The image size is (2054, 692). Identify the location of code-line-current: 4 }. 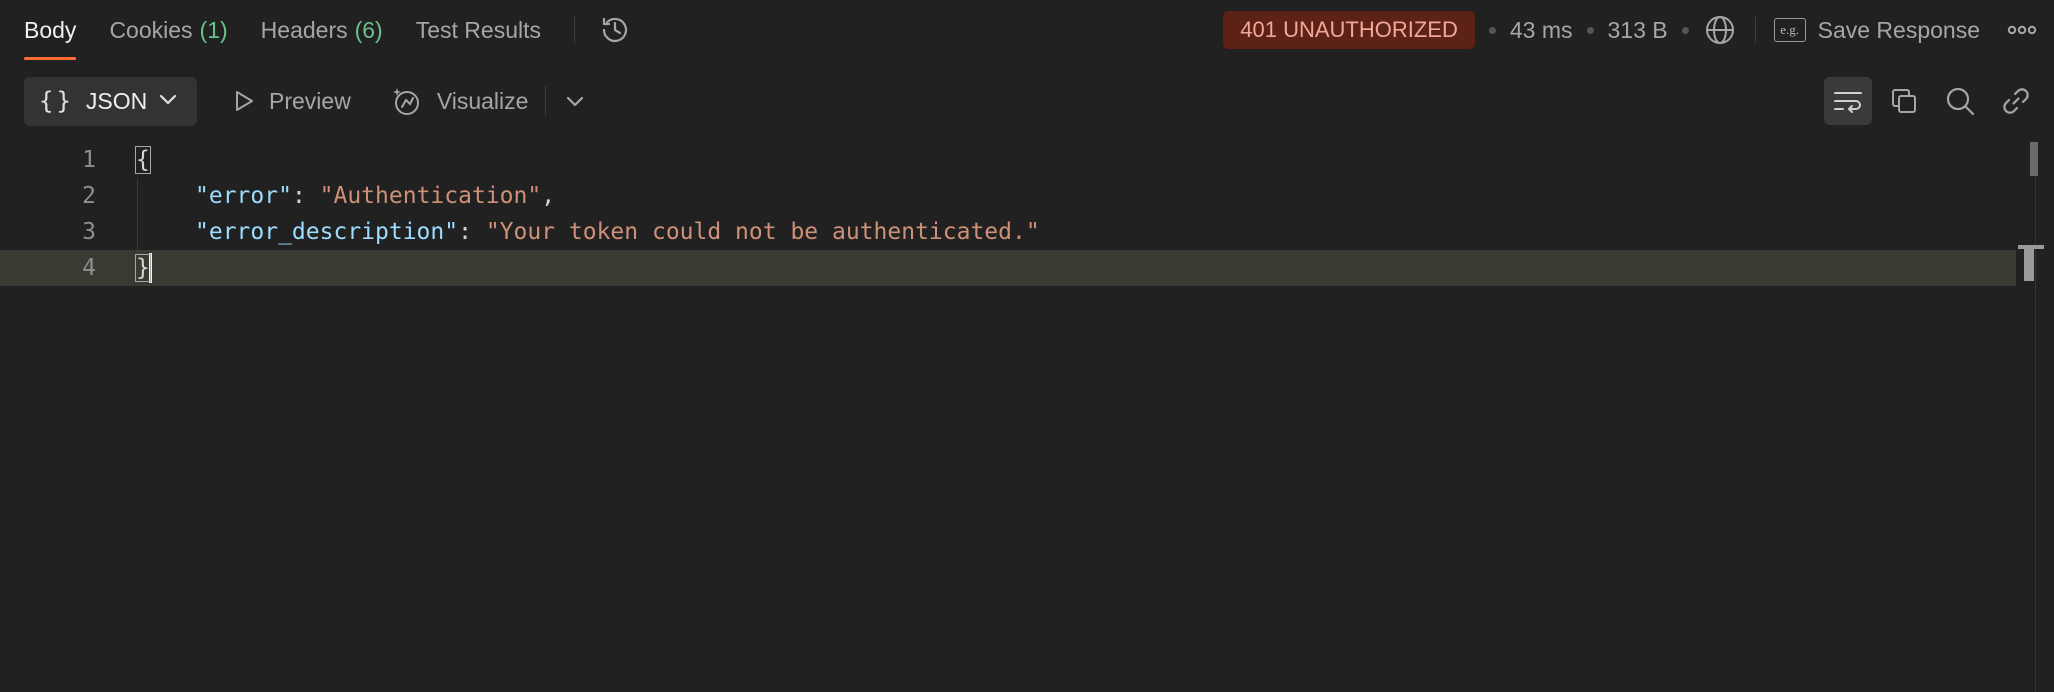
(1008, 268).